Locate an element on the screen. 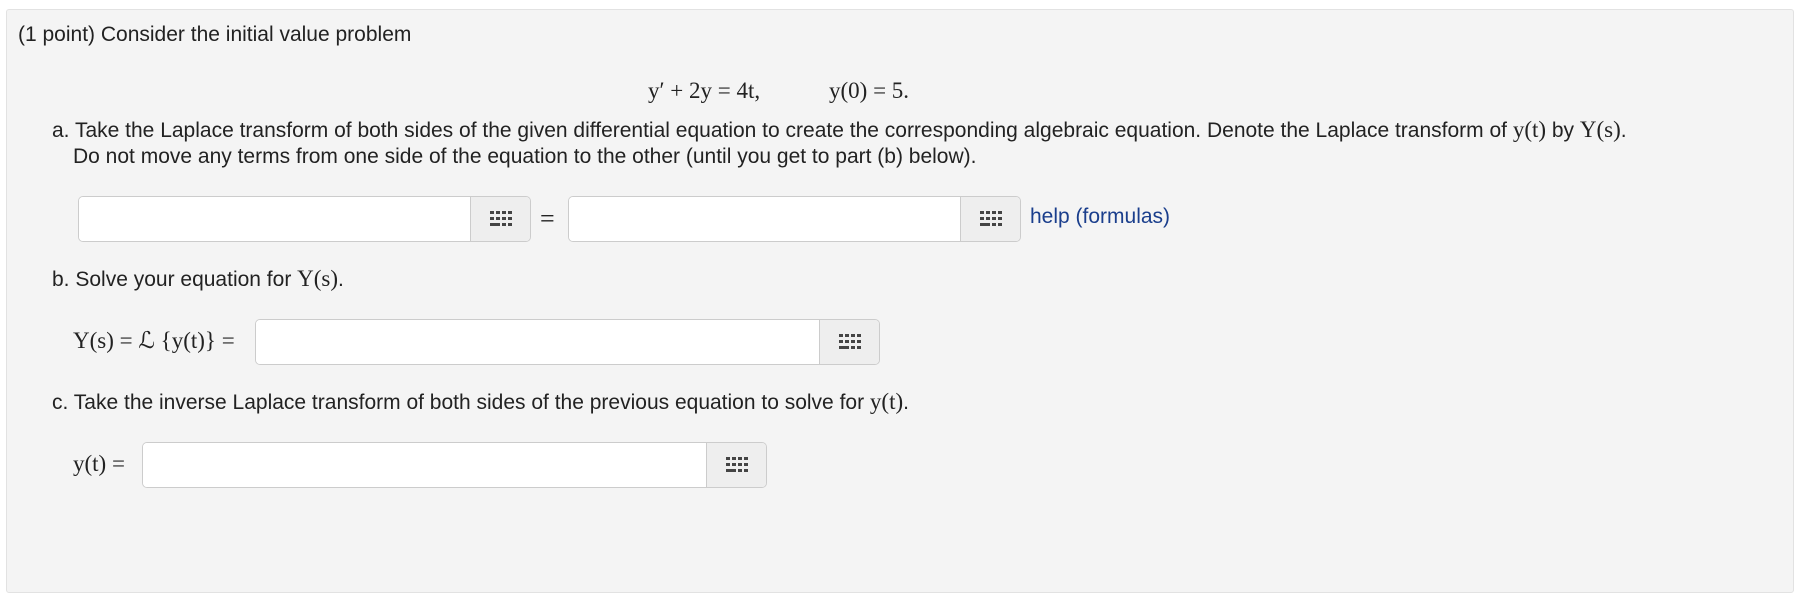 The width and height of the screenshot is (1802, 602). differential-equation: y′ + 2y = 4t, is located at coordinates (704, 90).